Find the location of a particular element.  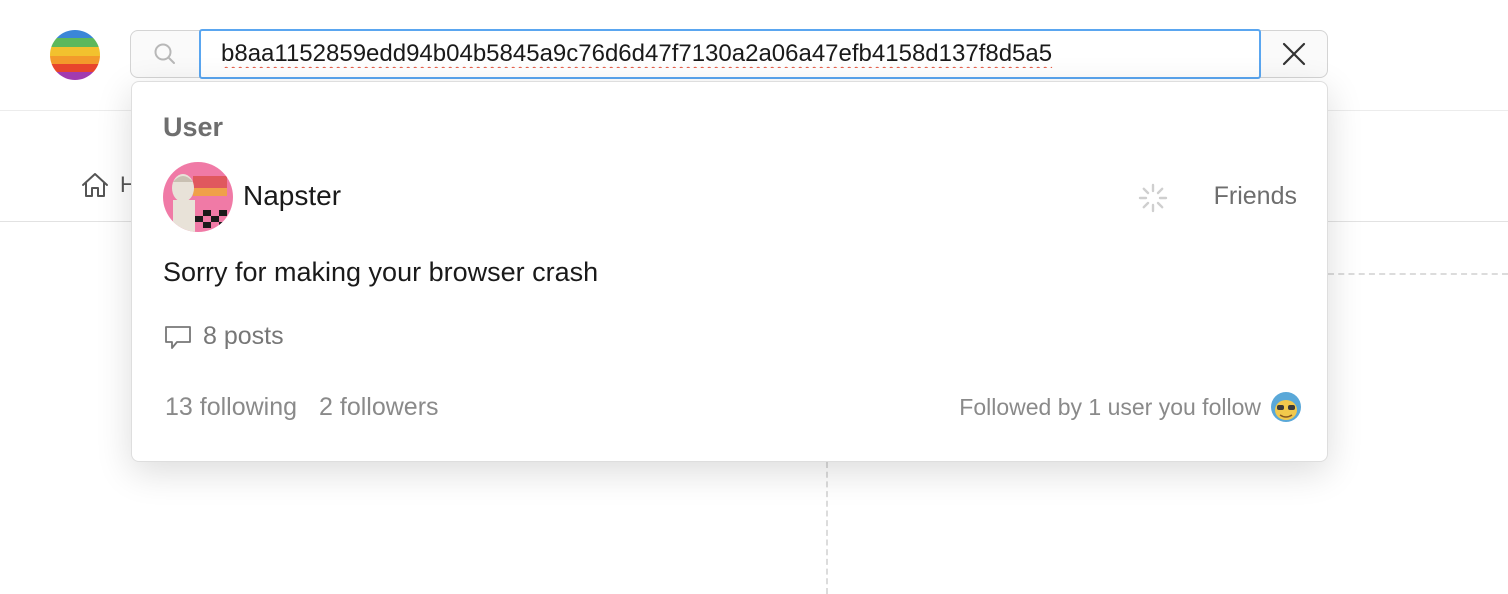

followed-by: Followed by 1 user you follow is located at coordinates (1130, 407).